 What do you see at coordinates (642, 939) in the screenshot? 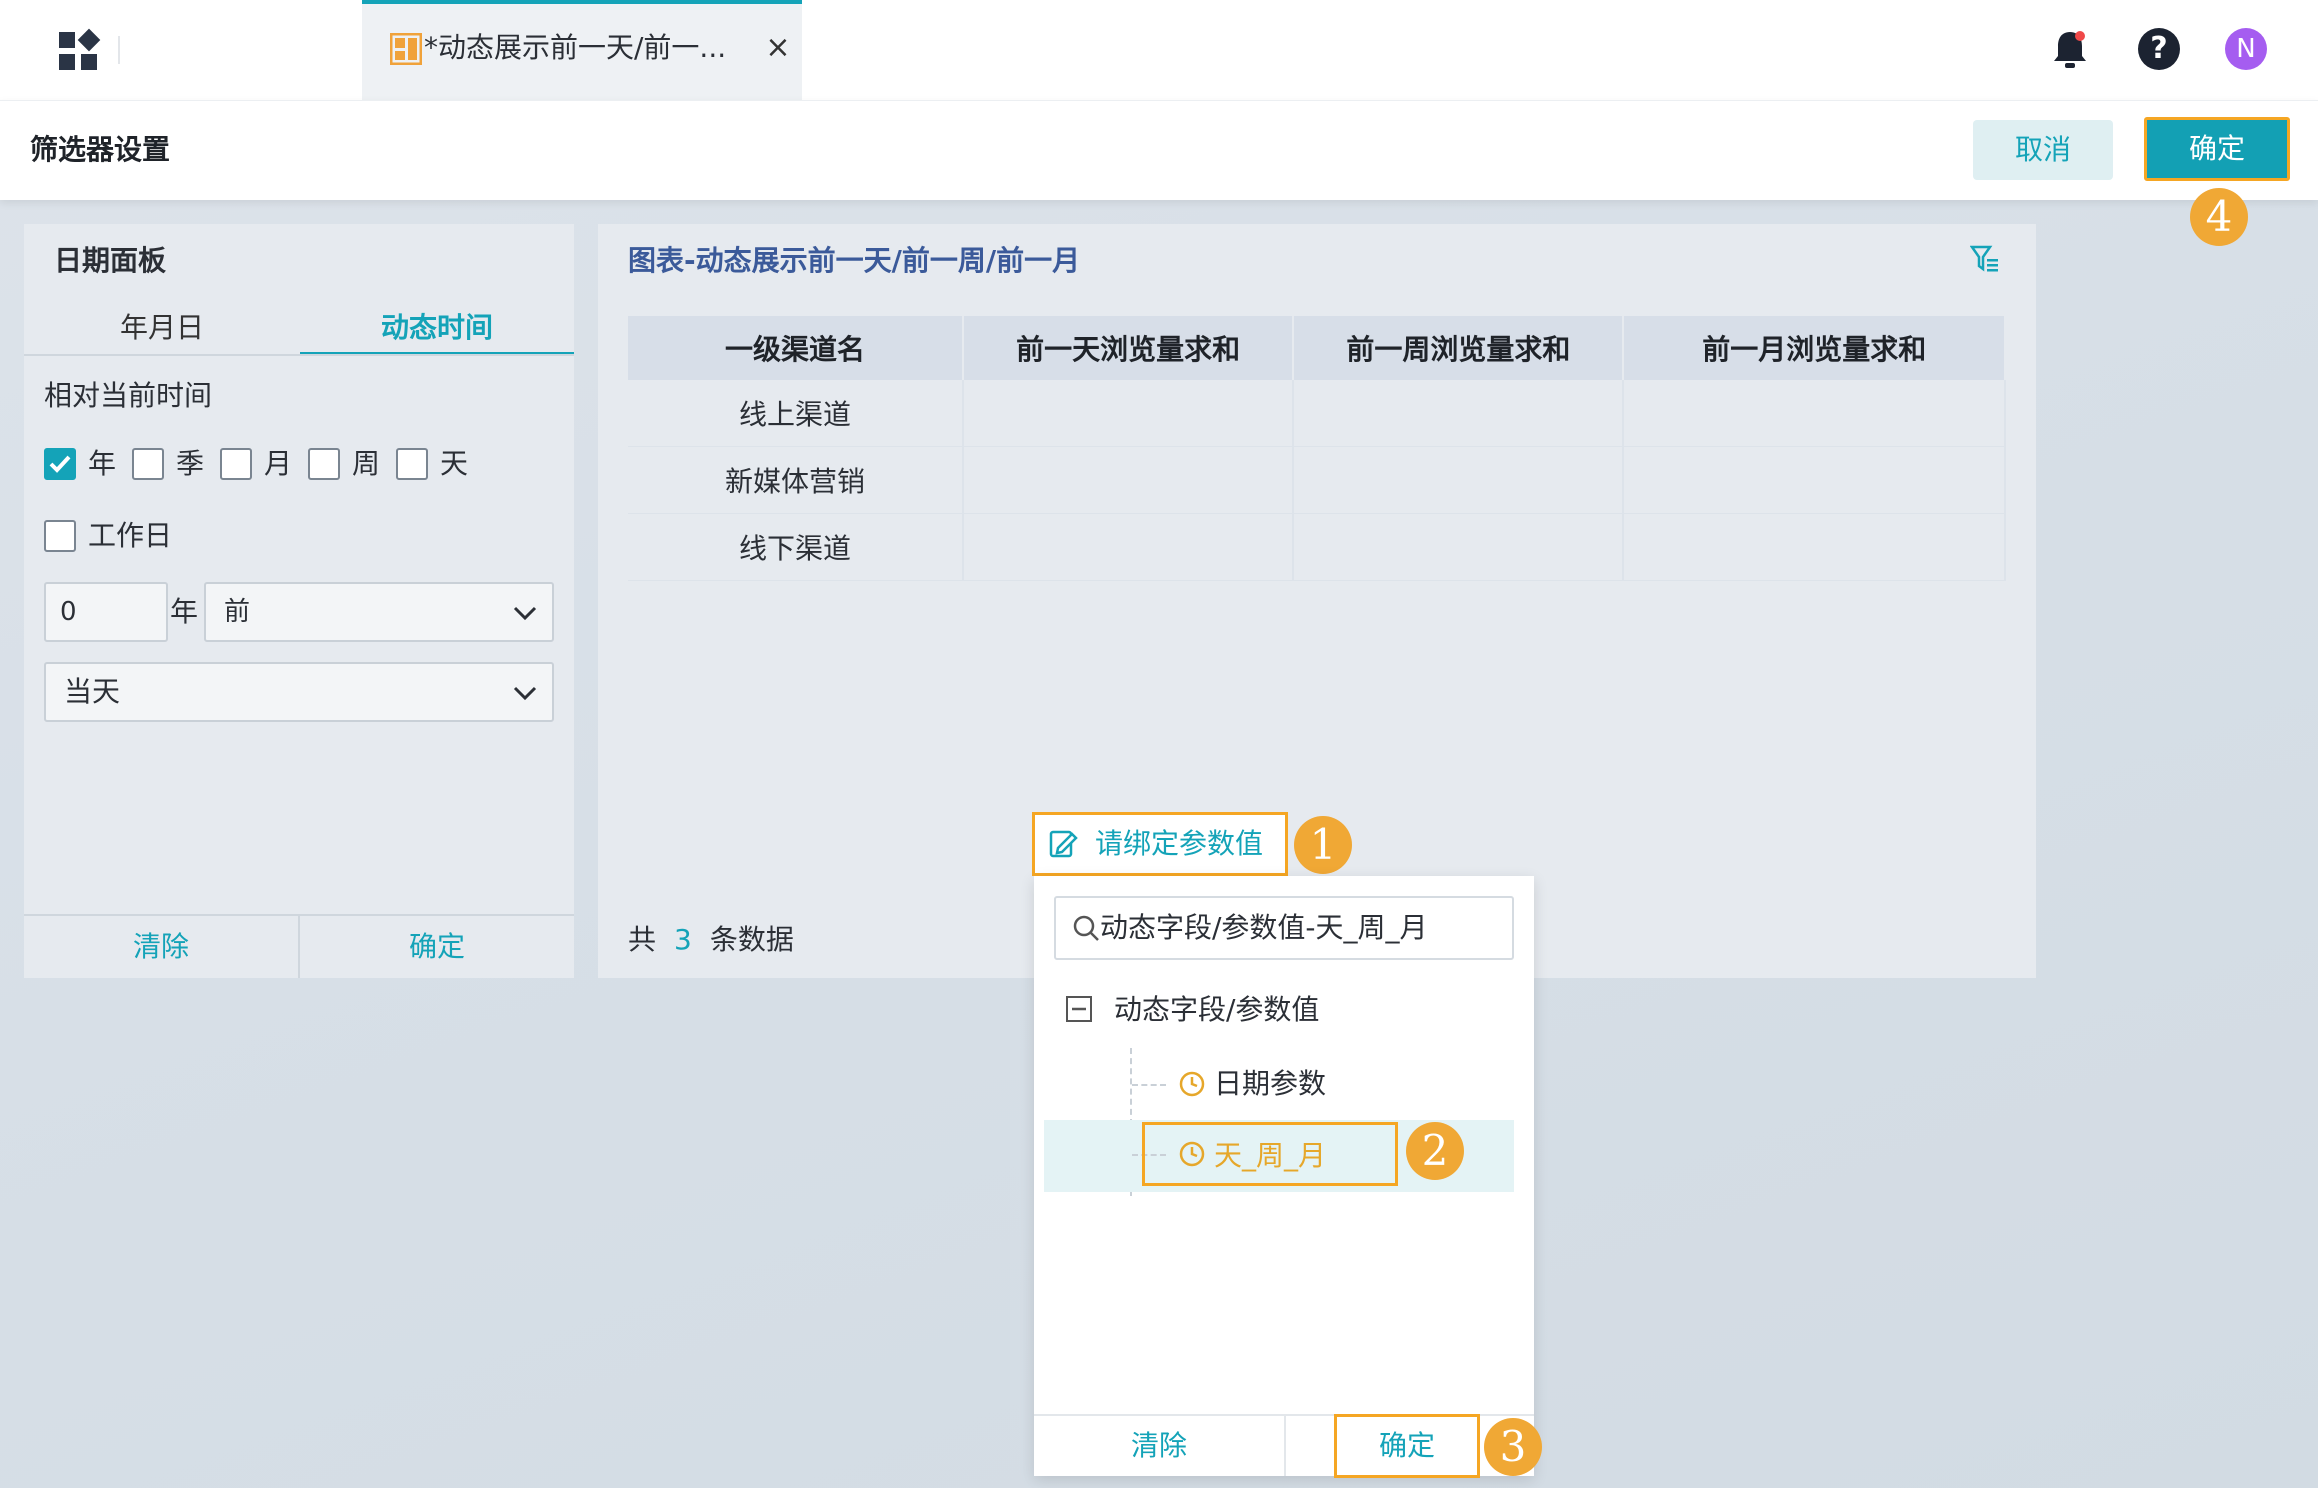
I see `record-count-prefix: 共` at bounding box center [642, 939].